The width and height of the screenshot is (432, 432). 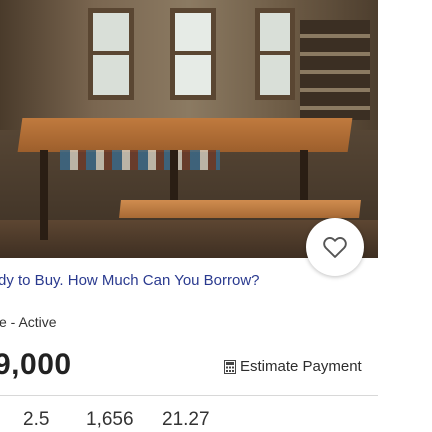 What do you see at coordinates (185, 135) in the screenshot?
I see `photo-table` at bounding box center [185, 135].